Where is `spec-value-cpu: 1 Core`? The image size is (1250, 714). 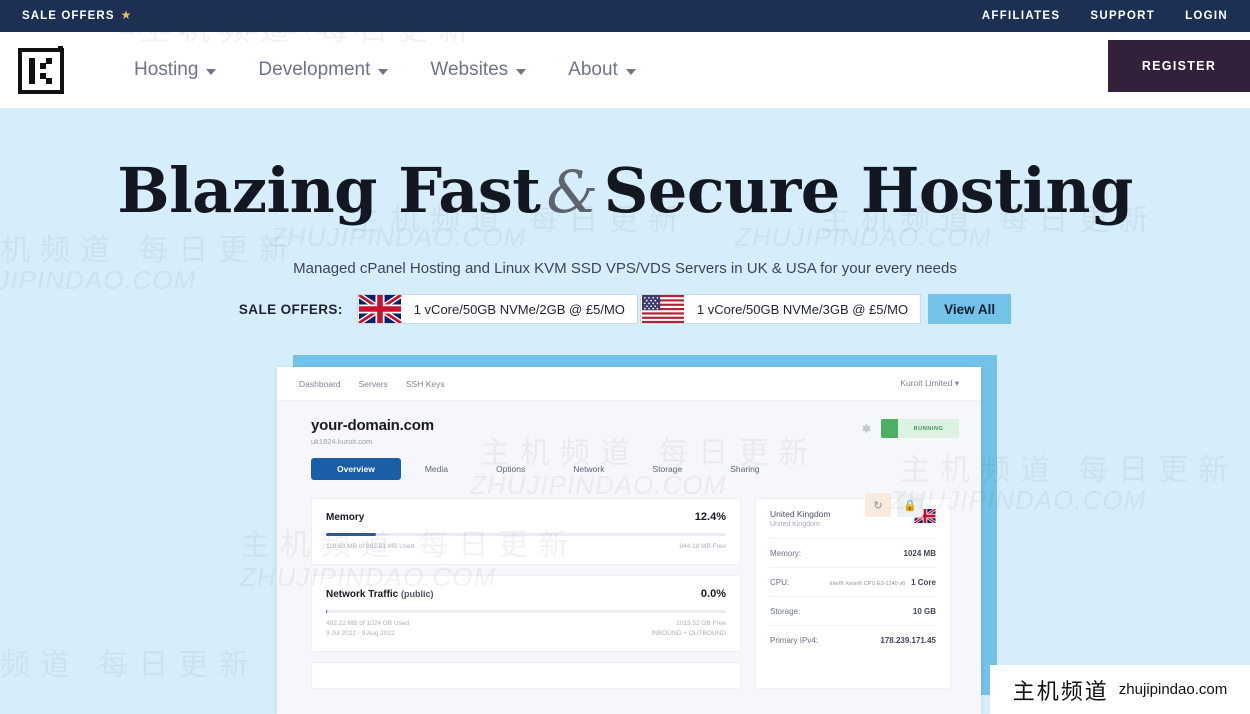 spec-value-cpu: 1 Core is located at coordinates (923, 582).